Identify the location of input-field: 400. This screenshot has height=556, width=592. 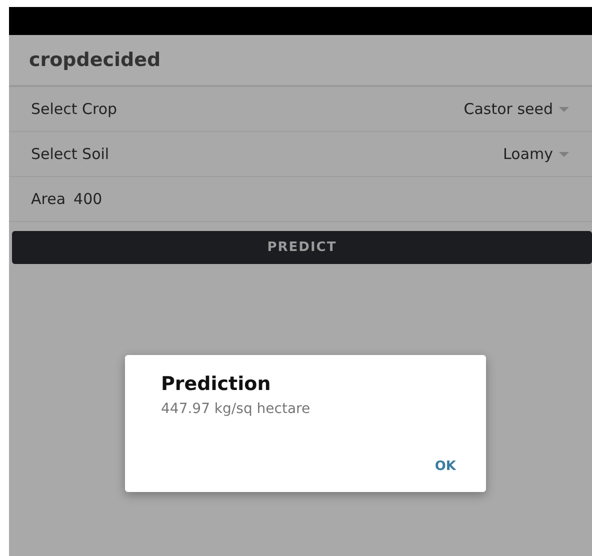
(104, 199).